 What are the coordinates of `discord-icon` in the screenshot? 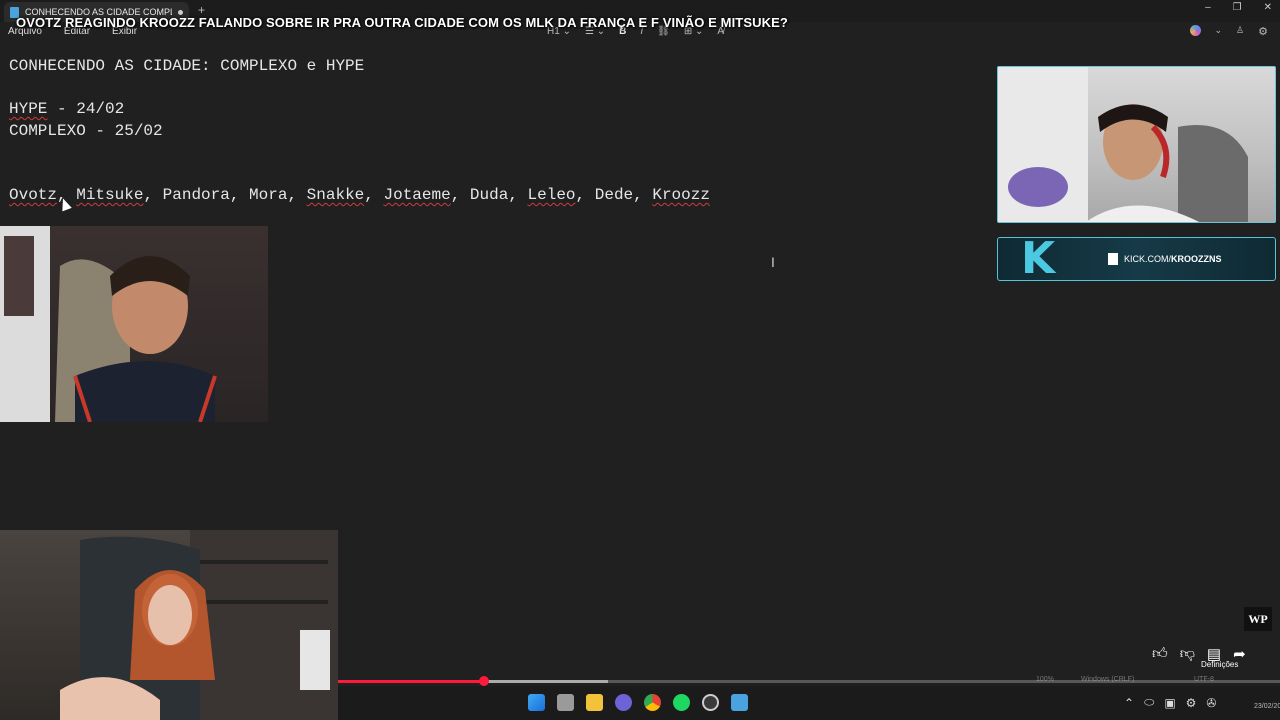 It's located at (623, 702).